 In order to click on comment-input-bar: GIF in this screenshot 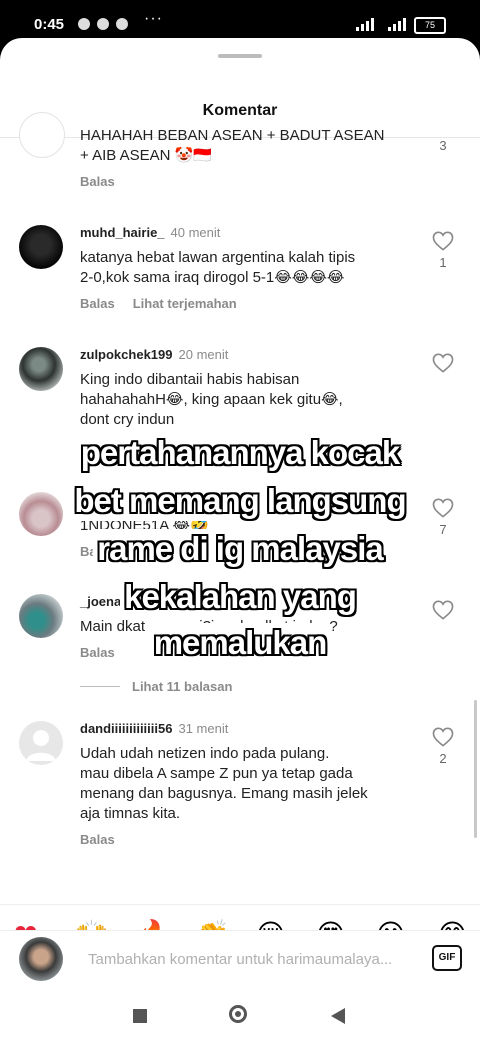, I will do `click(240, 957)`.